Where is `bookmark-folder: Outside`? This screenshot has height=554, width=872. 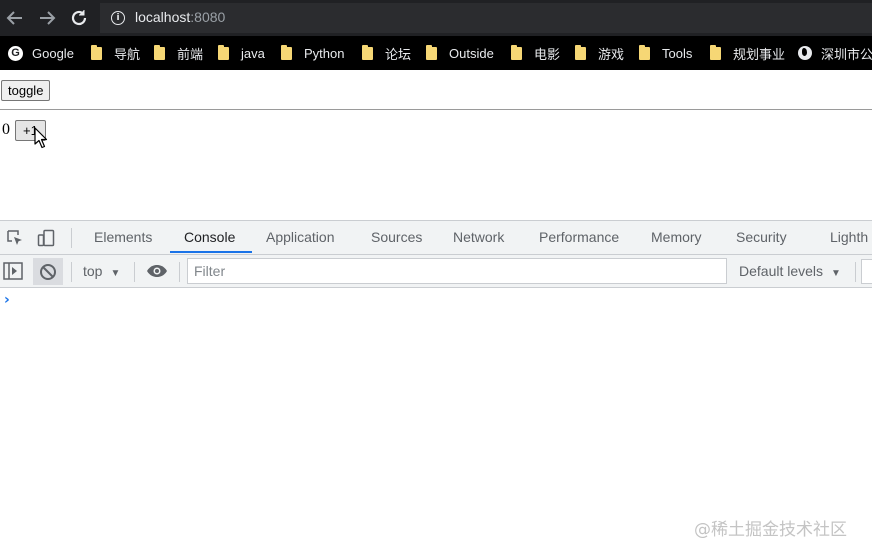 bookmark-folder: Outside is located at coordinates (460, 53).